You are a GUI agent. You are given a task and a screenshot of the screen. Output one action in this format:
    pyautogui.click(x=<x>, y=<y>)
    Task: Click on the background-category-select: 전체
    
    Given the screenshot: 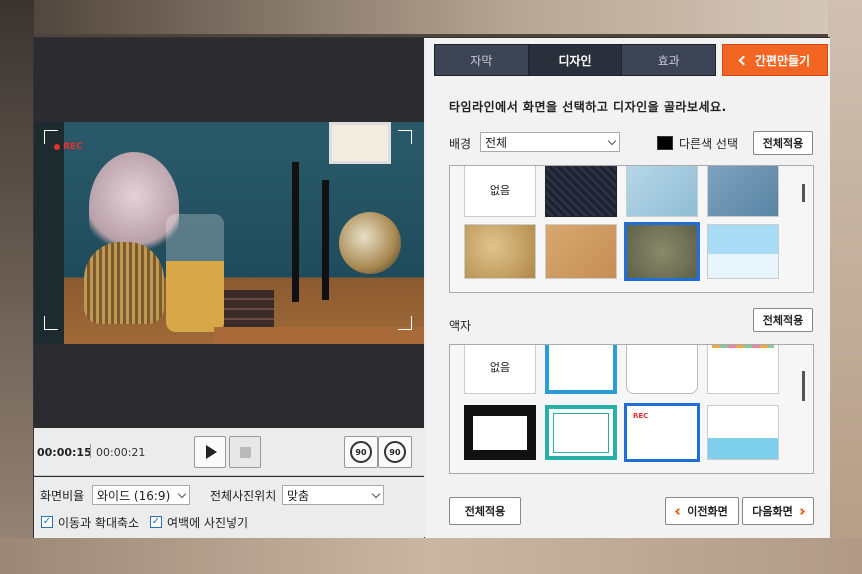 What is the action you would take?
    pyautogui.click(x=550, y=142)
    